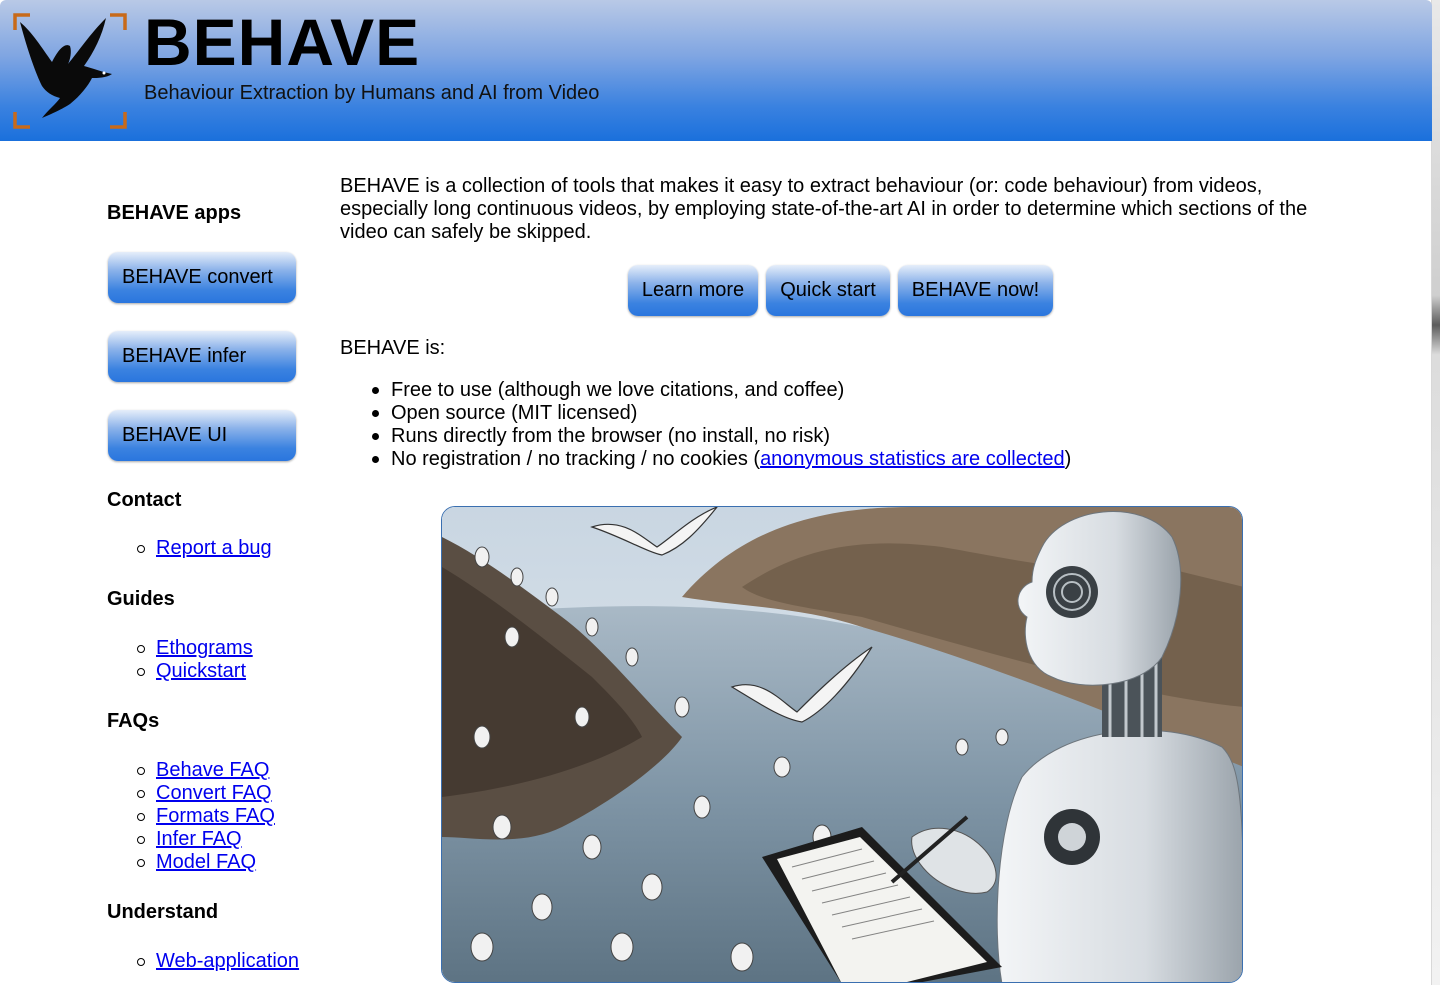 Image resolution: width=1440 pixels, height=985 pixels. I want to click on guides-links: Ethograms Quickstart, so click(194, 660).